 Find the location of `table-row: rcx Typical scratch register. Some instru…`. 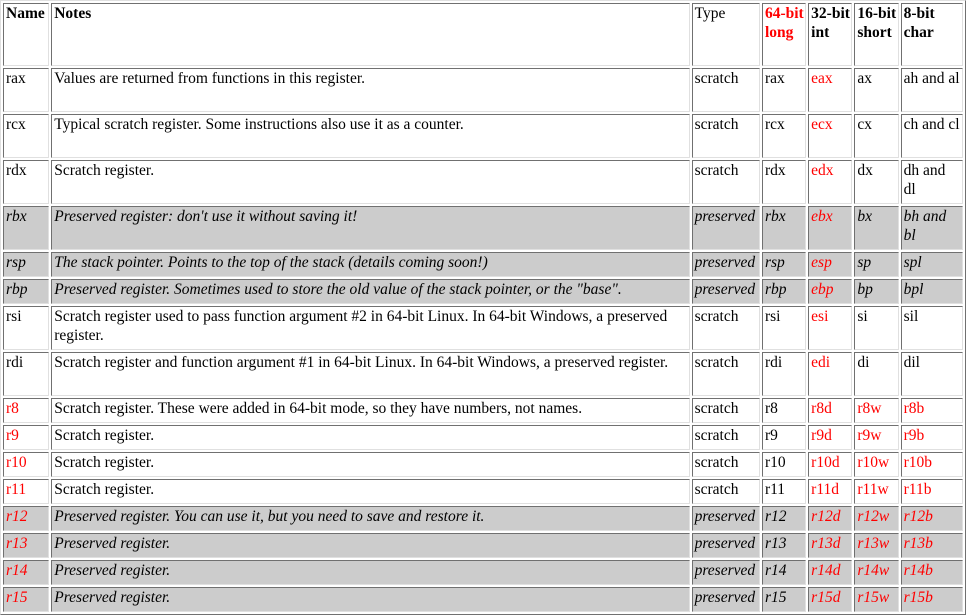

table-row: rcx Typical scratch register. Some instru… is located at coordinates (483, 136).